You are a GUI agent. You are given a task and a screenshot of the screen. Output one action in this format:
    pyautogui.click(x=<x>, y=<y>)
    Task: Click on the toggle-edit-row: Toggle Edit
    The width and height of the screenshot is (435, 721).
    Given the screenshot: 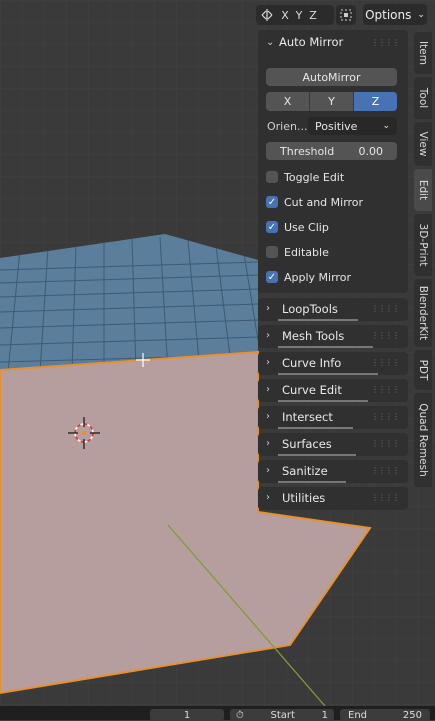 What is the action you would take?
    pyautogui.click(x=305, y=177)
    